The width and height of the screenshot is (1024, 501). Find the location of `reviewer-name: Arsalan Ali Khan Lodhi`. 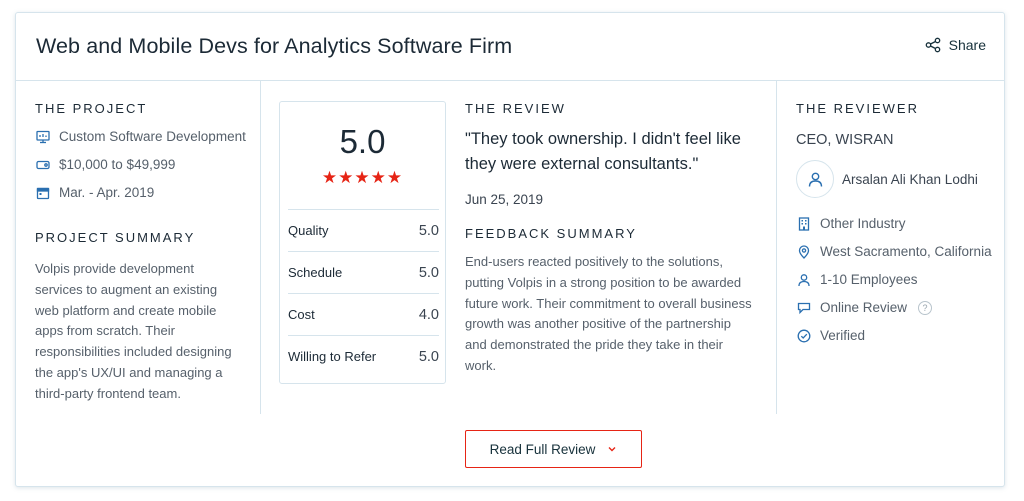

reviewer-name: Arsalan Ali Khan Lodhi is located at coordinates (910, 179).